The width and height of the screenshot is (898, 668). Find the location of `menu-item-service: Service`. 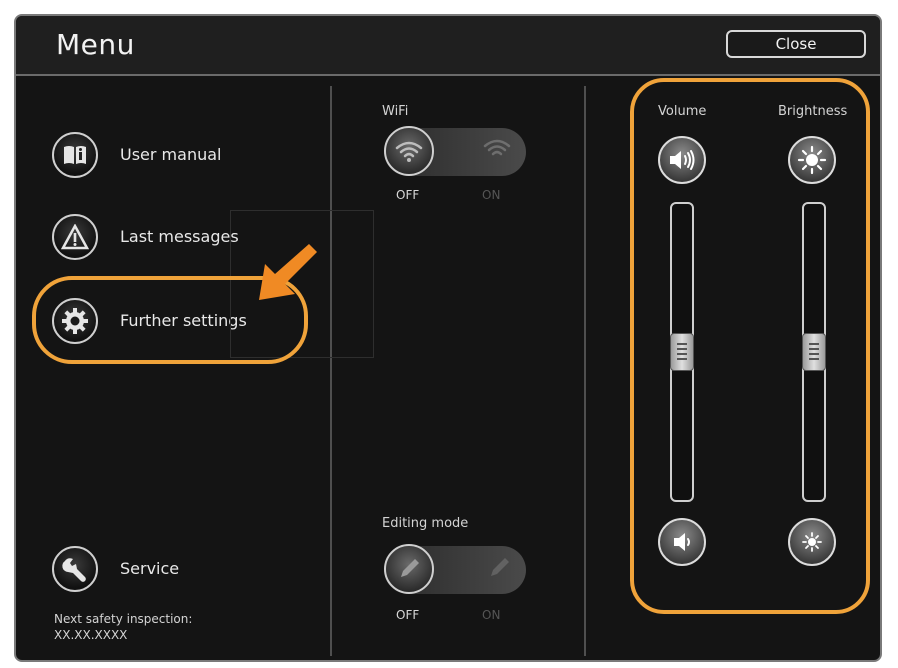

menu-item-service: Service is located at coordinates (177, 571).